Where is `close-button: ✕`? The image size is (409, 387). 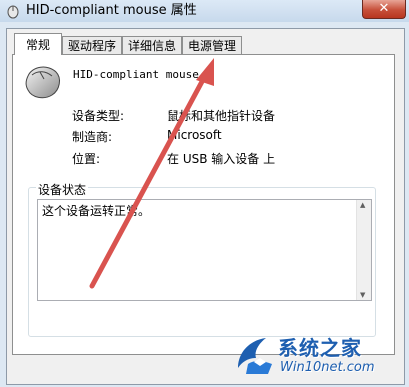 close-button: ✕ is located at coordinates (384, 9).